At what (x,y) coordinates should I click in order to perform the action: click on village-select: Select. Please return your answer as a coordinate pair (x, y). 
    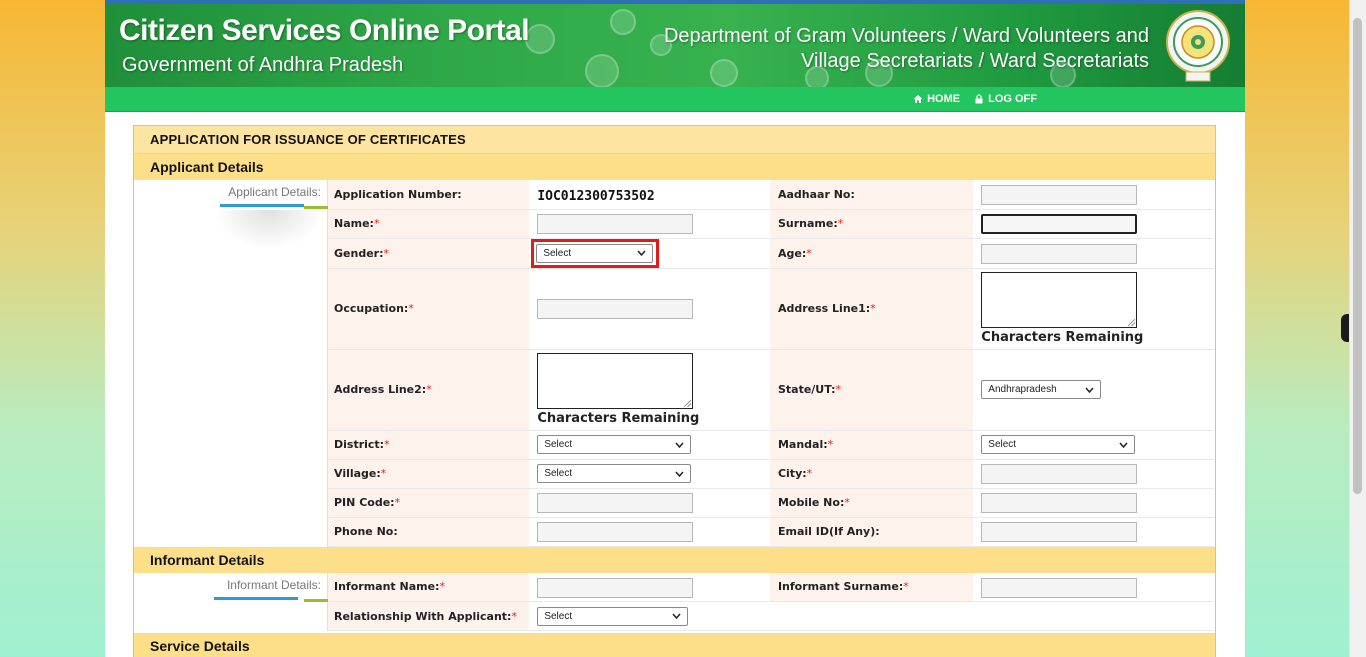
    Looking at the image, I should click on (614, 473).